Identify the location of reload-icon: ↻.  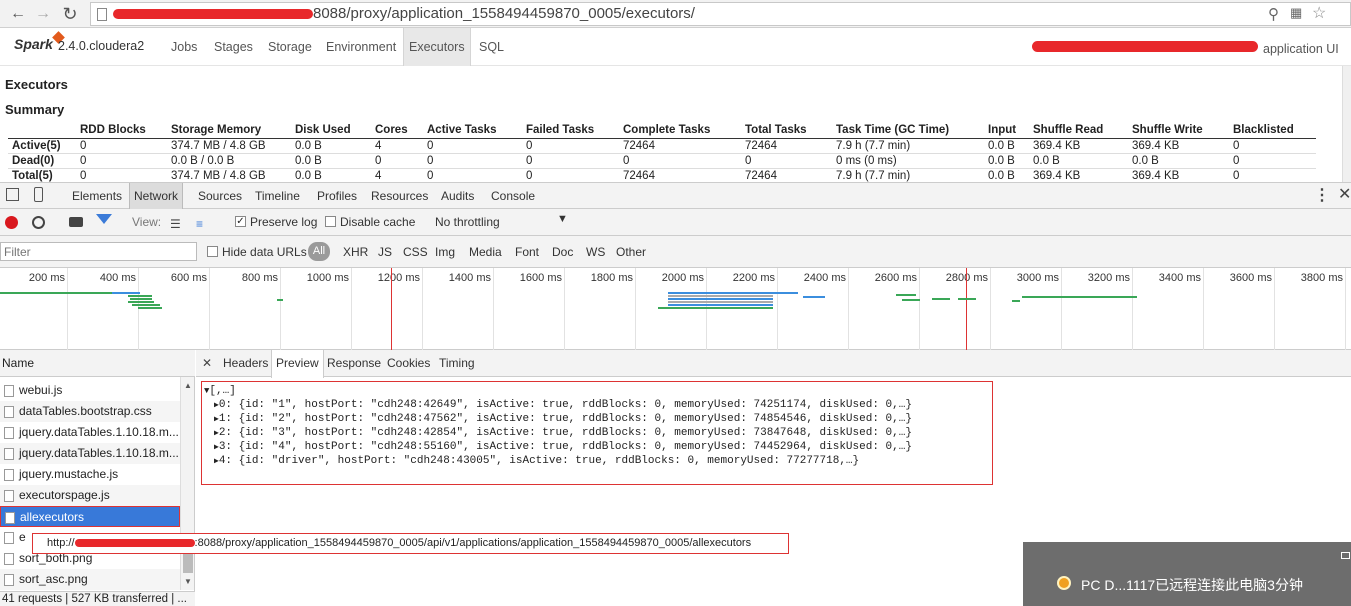
(70, 14).